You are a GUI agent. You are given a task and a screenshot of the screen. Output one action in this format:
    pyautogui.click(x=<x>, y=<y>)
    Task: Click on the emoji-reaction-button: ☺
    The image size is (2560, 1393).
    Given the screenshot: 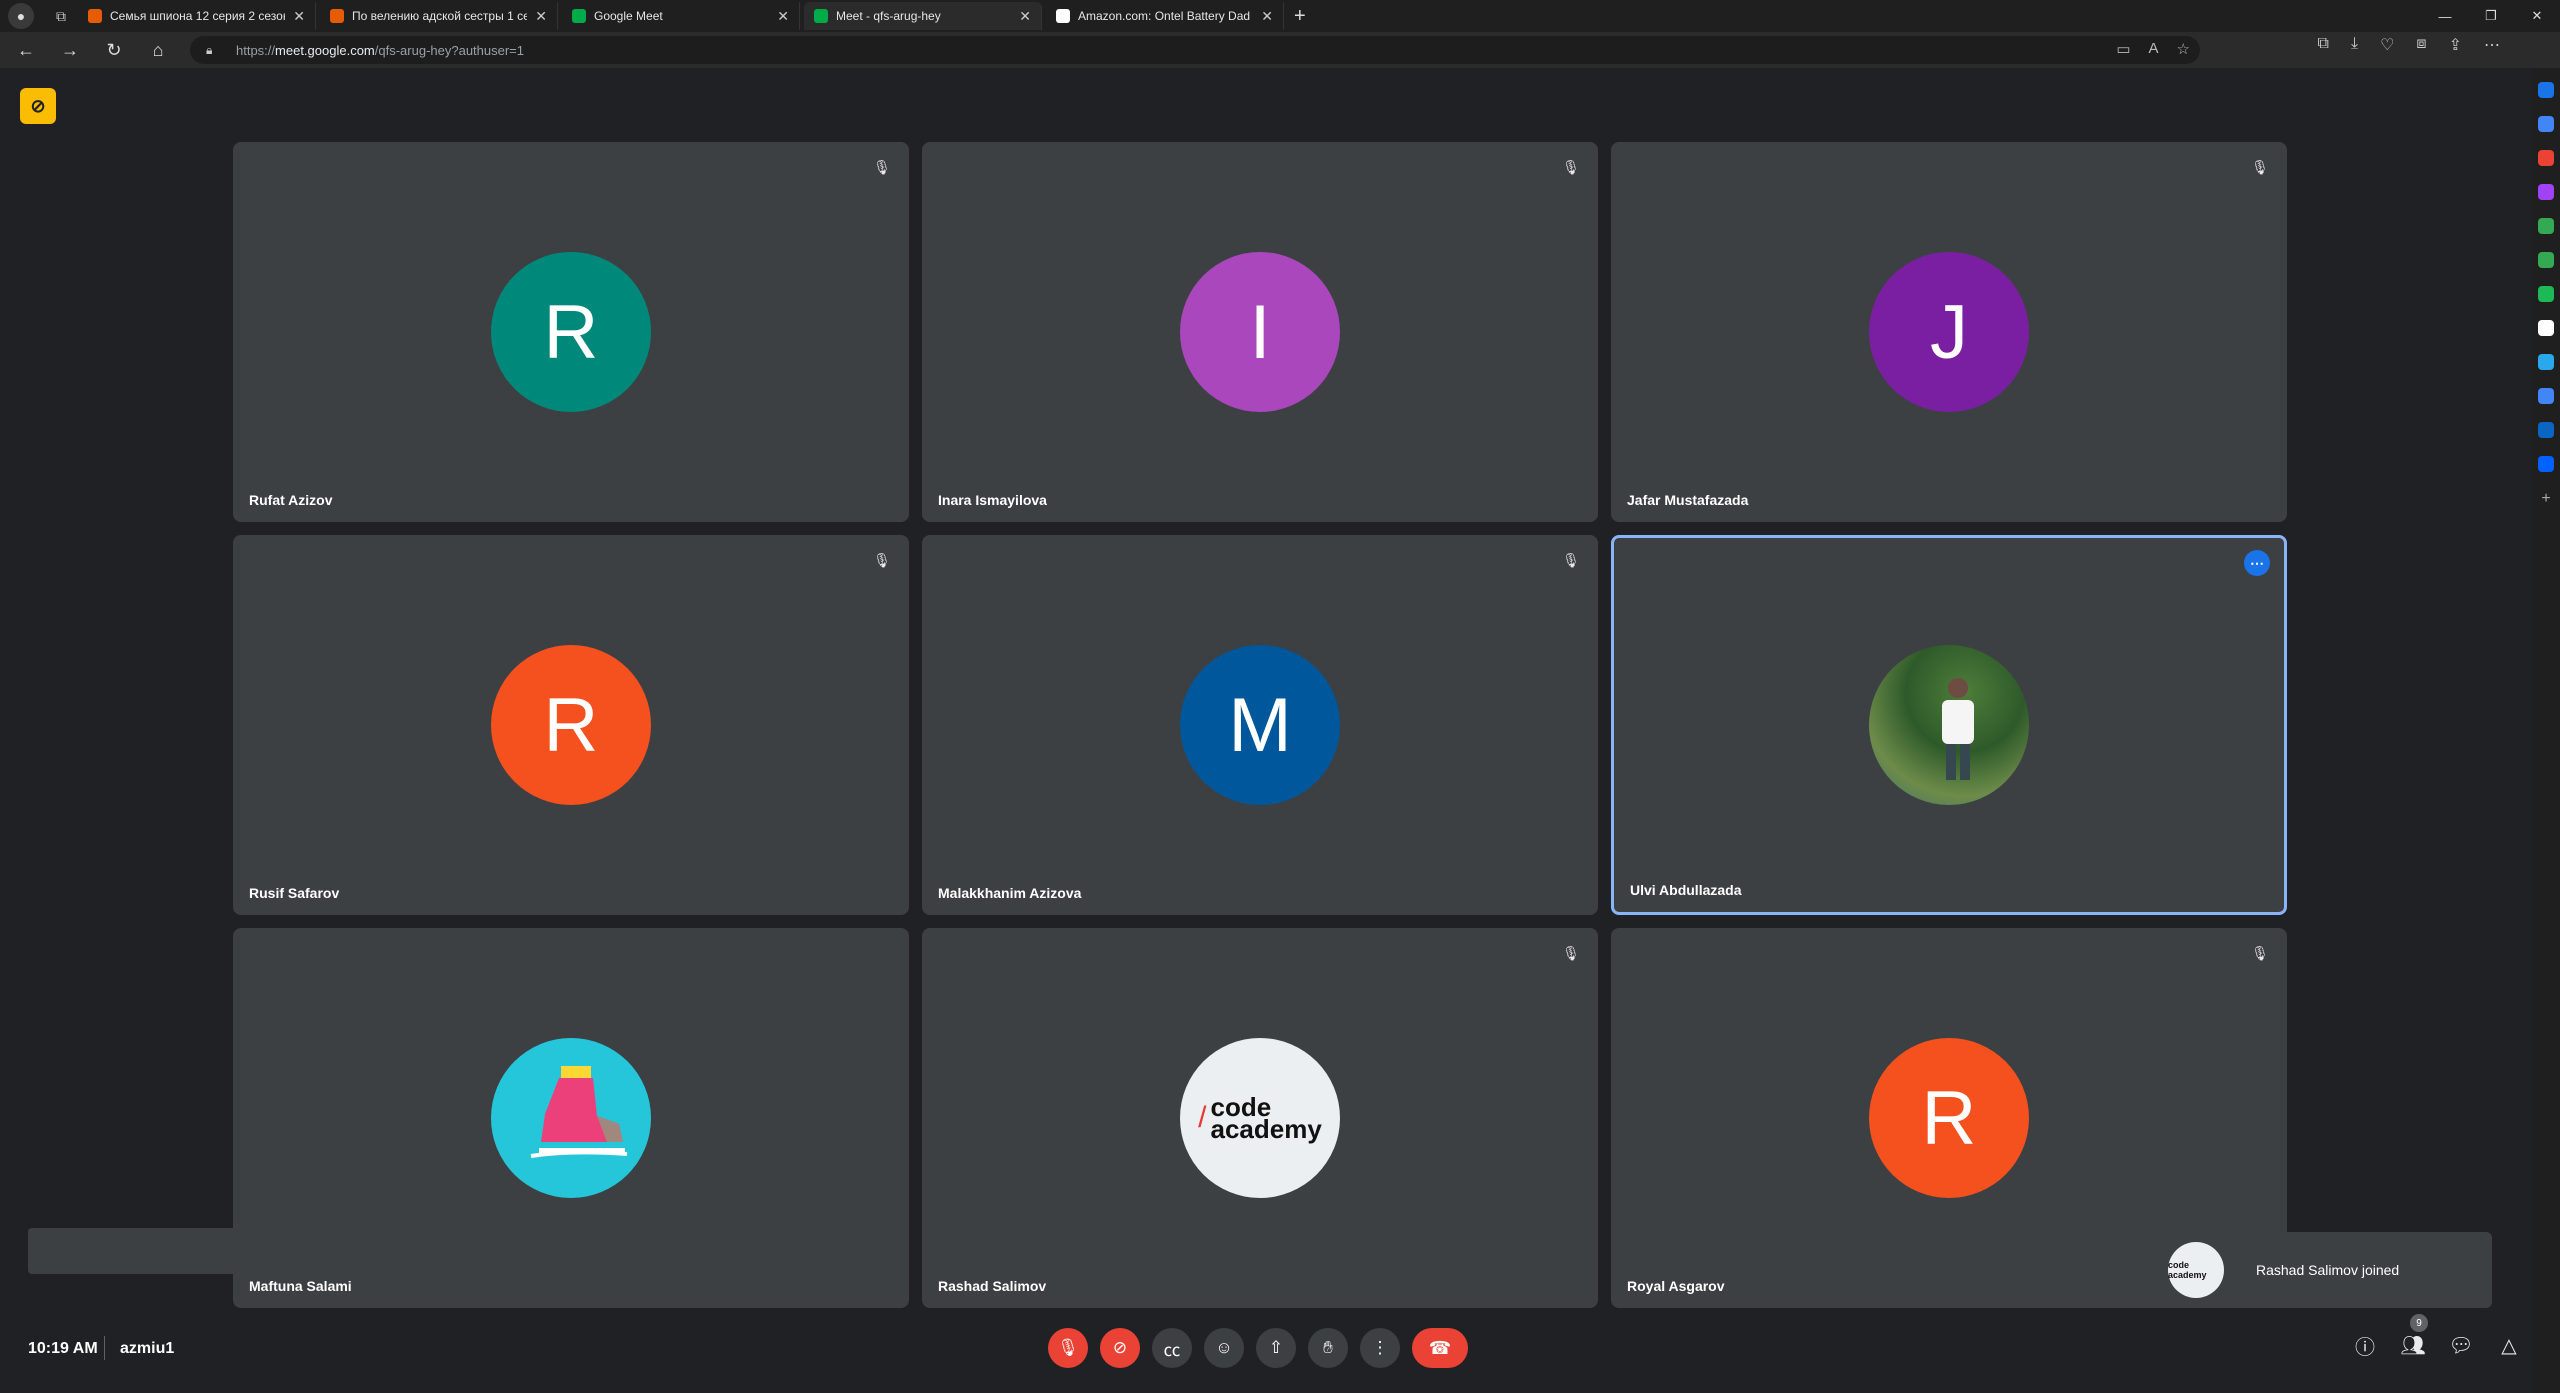 What is the action you would take?
    pyautogui.click(x=1224, y=1348)
    